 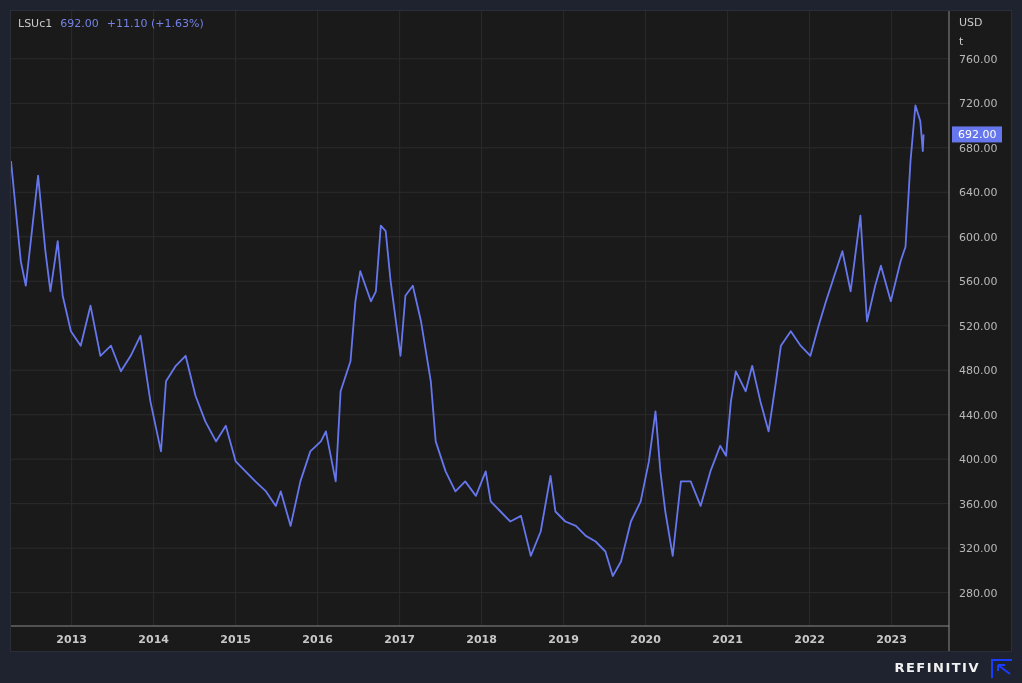 I want to click on y-axis-label: 280.00, so click(x=978, y=593).